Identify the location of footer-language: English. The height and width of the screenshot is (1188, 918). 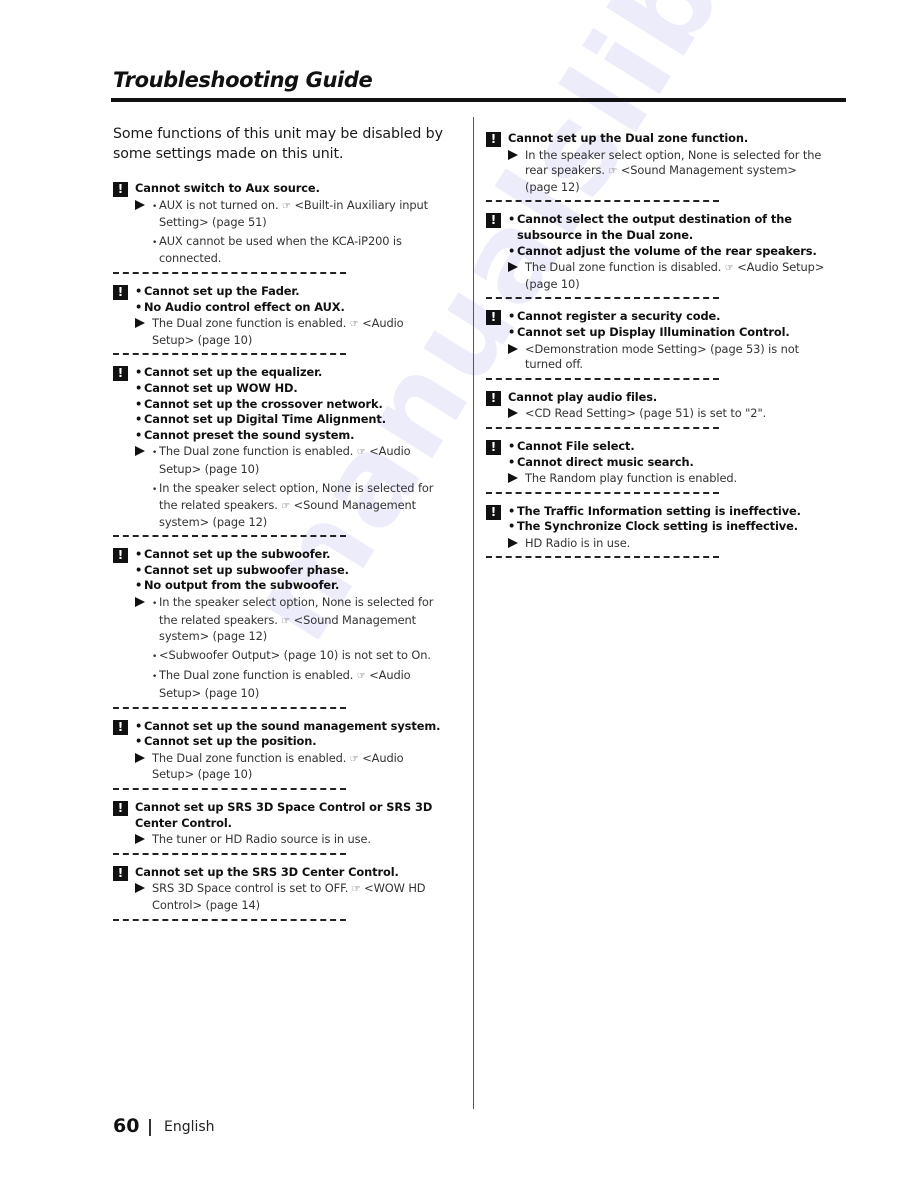
(189, 1127).